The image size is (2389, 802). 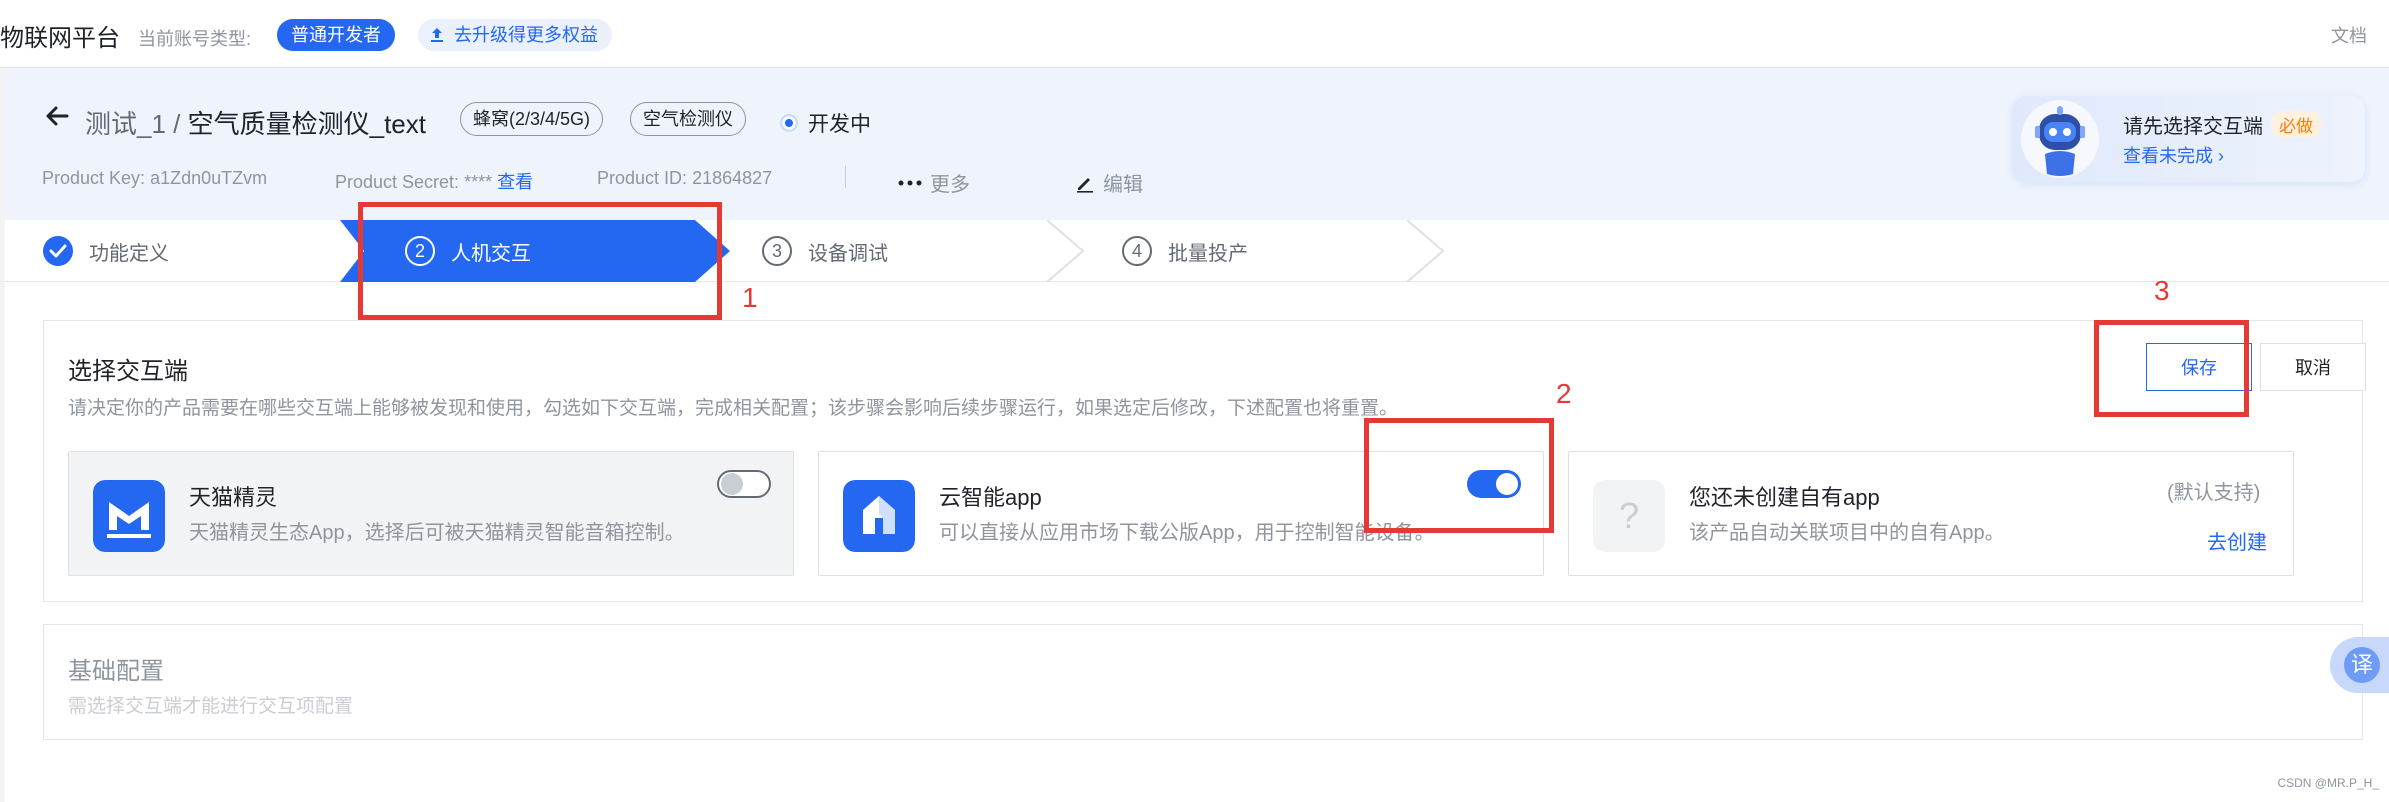 I want to click on edit-label: 编辑, so click(x=1123, y=185).